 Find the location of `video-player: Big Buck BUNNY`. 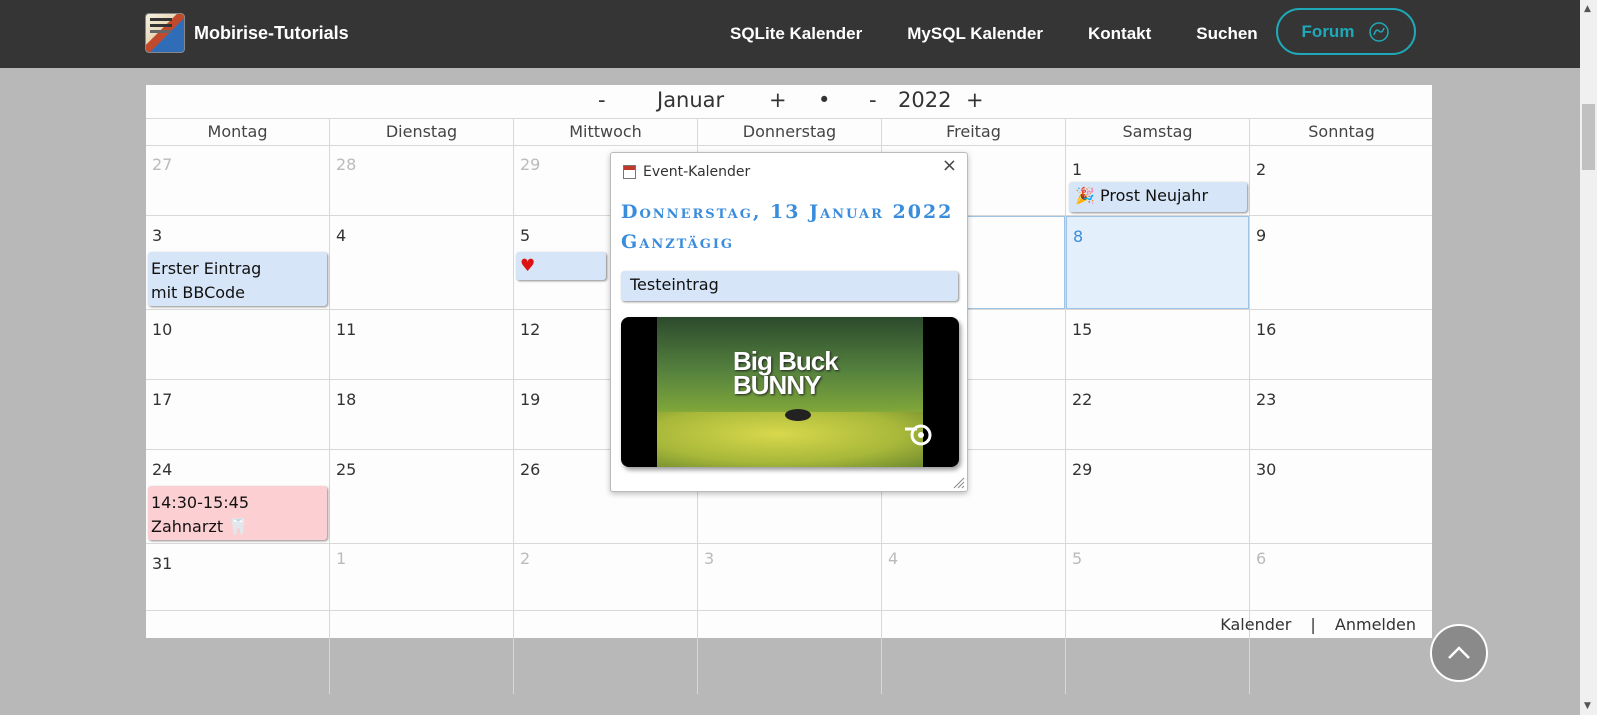

video-player: Big Buck BUNNY is located at coordinates (790, 392).